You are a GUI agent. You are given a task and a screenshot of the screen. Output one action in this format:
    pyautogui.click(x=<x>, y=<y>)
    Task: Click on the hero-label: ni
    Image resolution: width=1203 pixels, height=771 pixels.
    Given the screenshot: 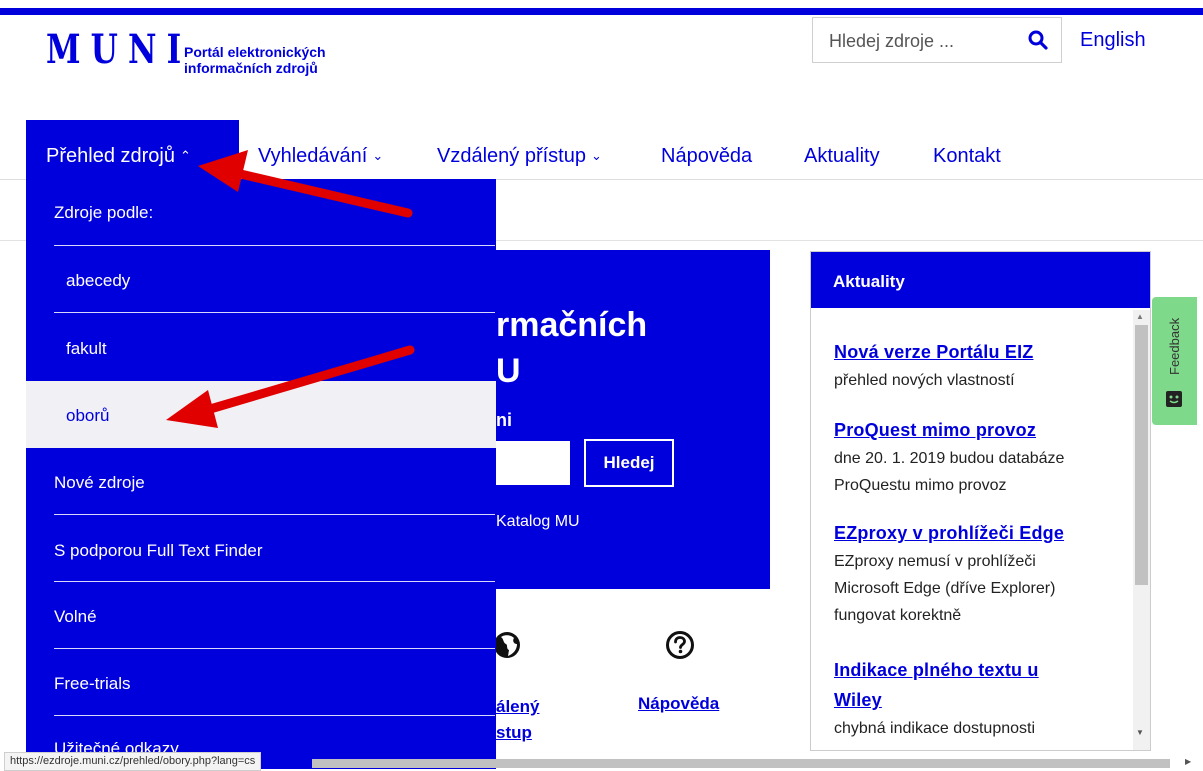 What is the action you would take?
    pyautogui.click(x=504, y=420)
    